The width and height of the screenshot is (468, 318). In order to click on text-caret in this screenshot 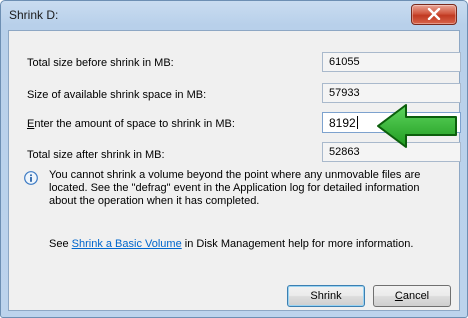, I will do `click(357, 122)`.